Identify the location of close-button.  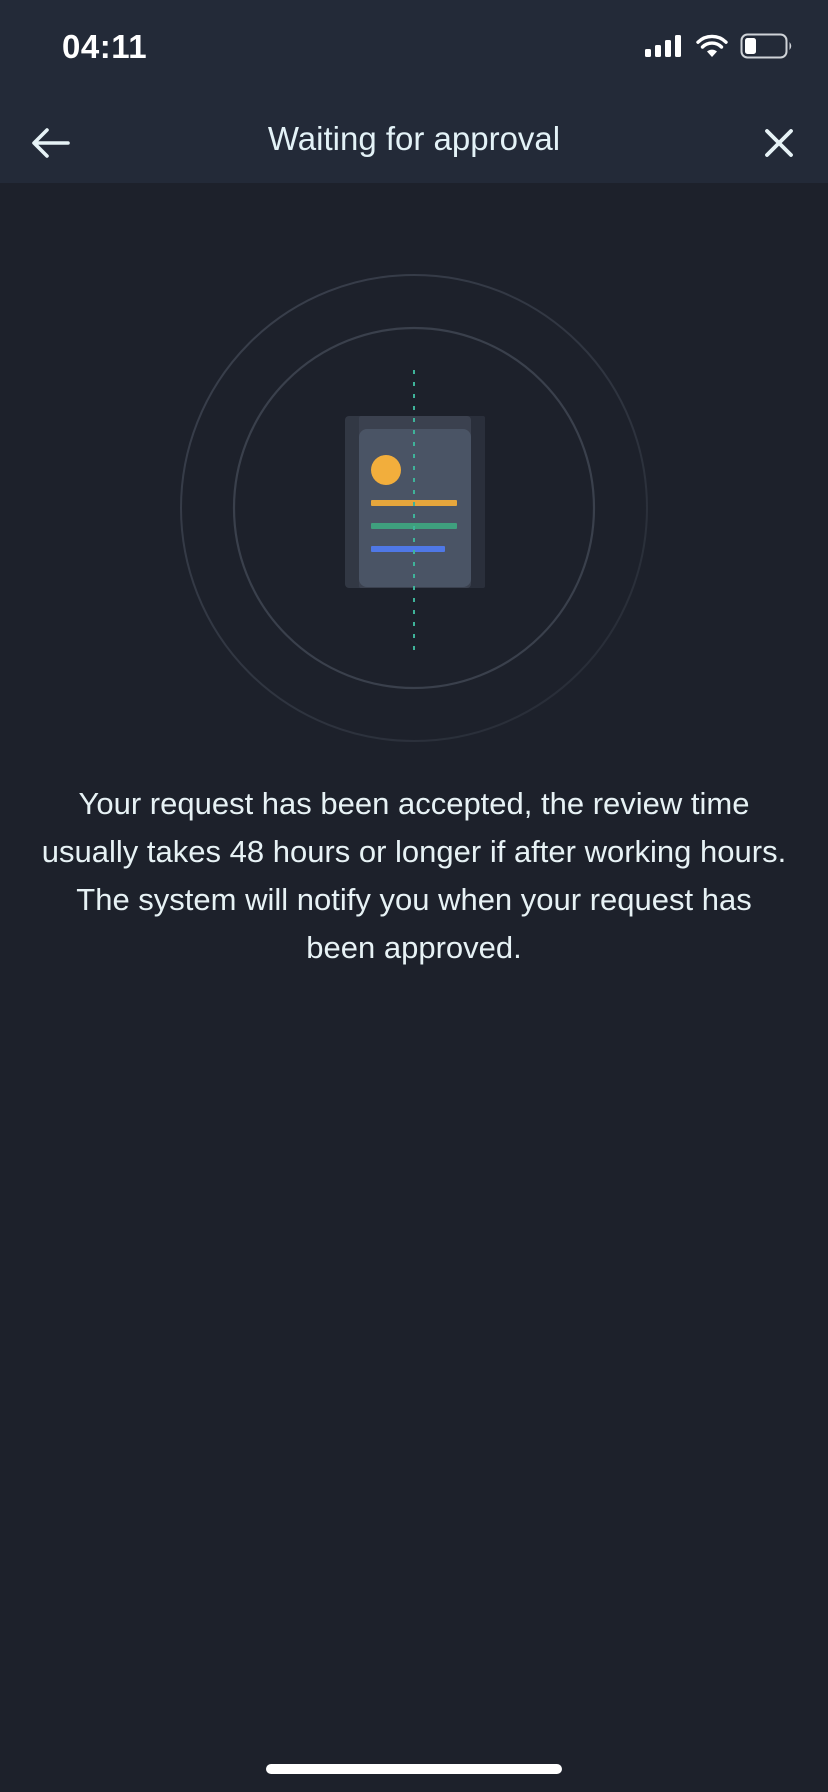
(779, 143).